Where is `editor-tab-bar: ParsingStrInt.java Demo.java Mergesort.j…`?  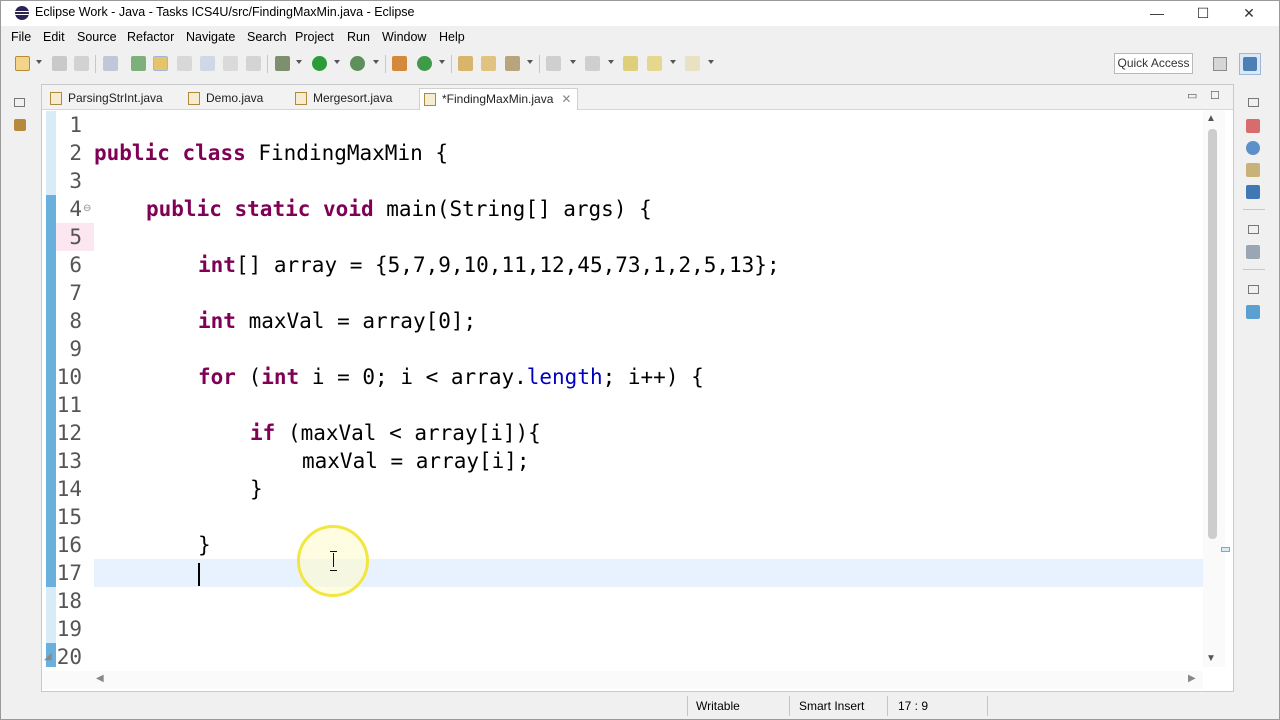 editor-tab-bar: ParsingStrInt.java Demo.java Mergesort.j… is located at coordinates (637, 97).